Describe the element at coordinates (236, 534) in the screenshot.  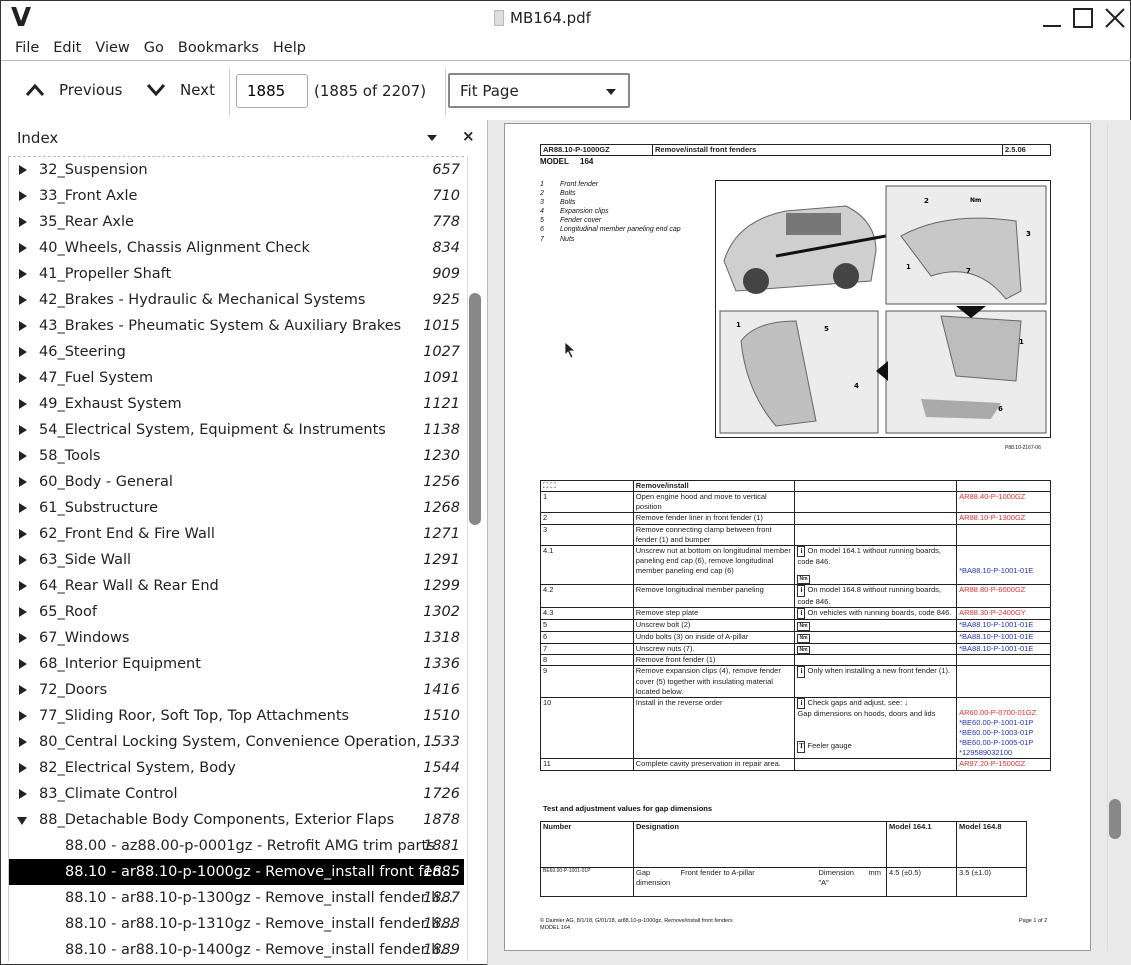
I see `index-item: 62_Front End & Fire Wall 1271` at that location.